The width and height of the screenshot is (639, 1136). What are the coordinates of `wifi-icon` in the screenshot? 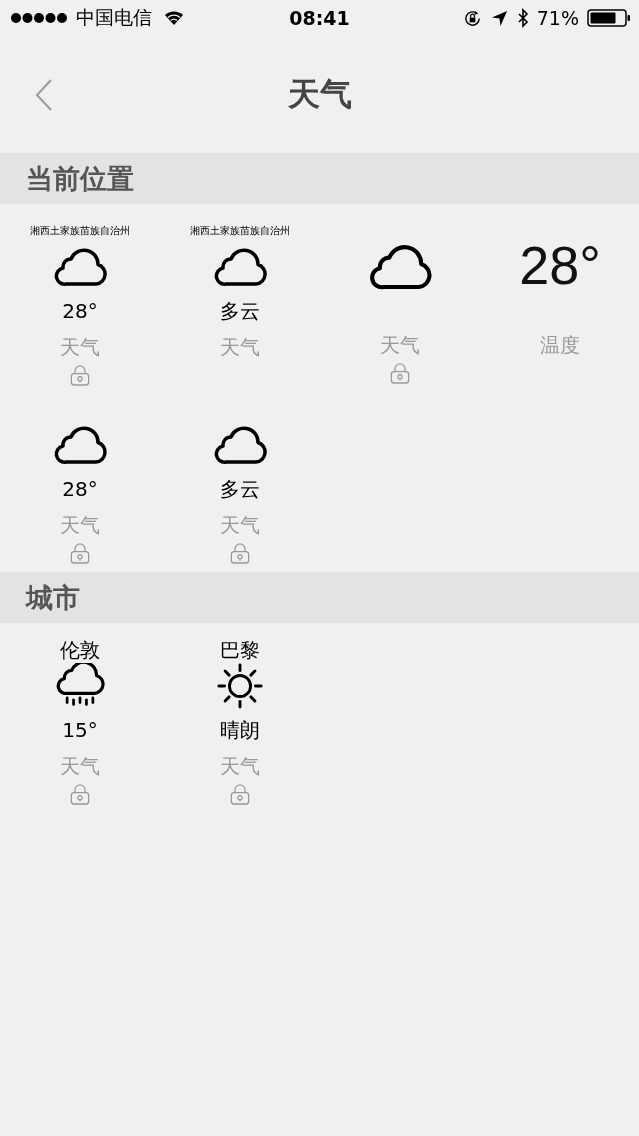 It's located at (174, 18).